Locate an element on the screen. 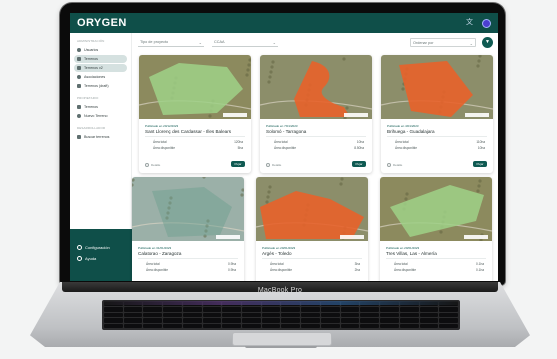  area-available-row: Área disponible 10ha is located at coordinates (440, 148).